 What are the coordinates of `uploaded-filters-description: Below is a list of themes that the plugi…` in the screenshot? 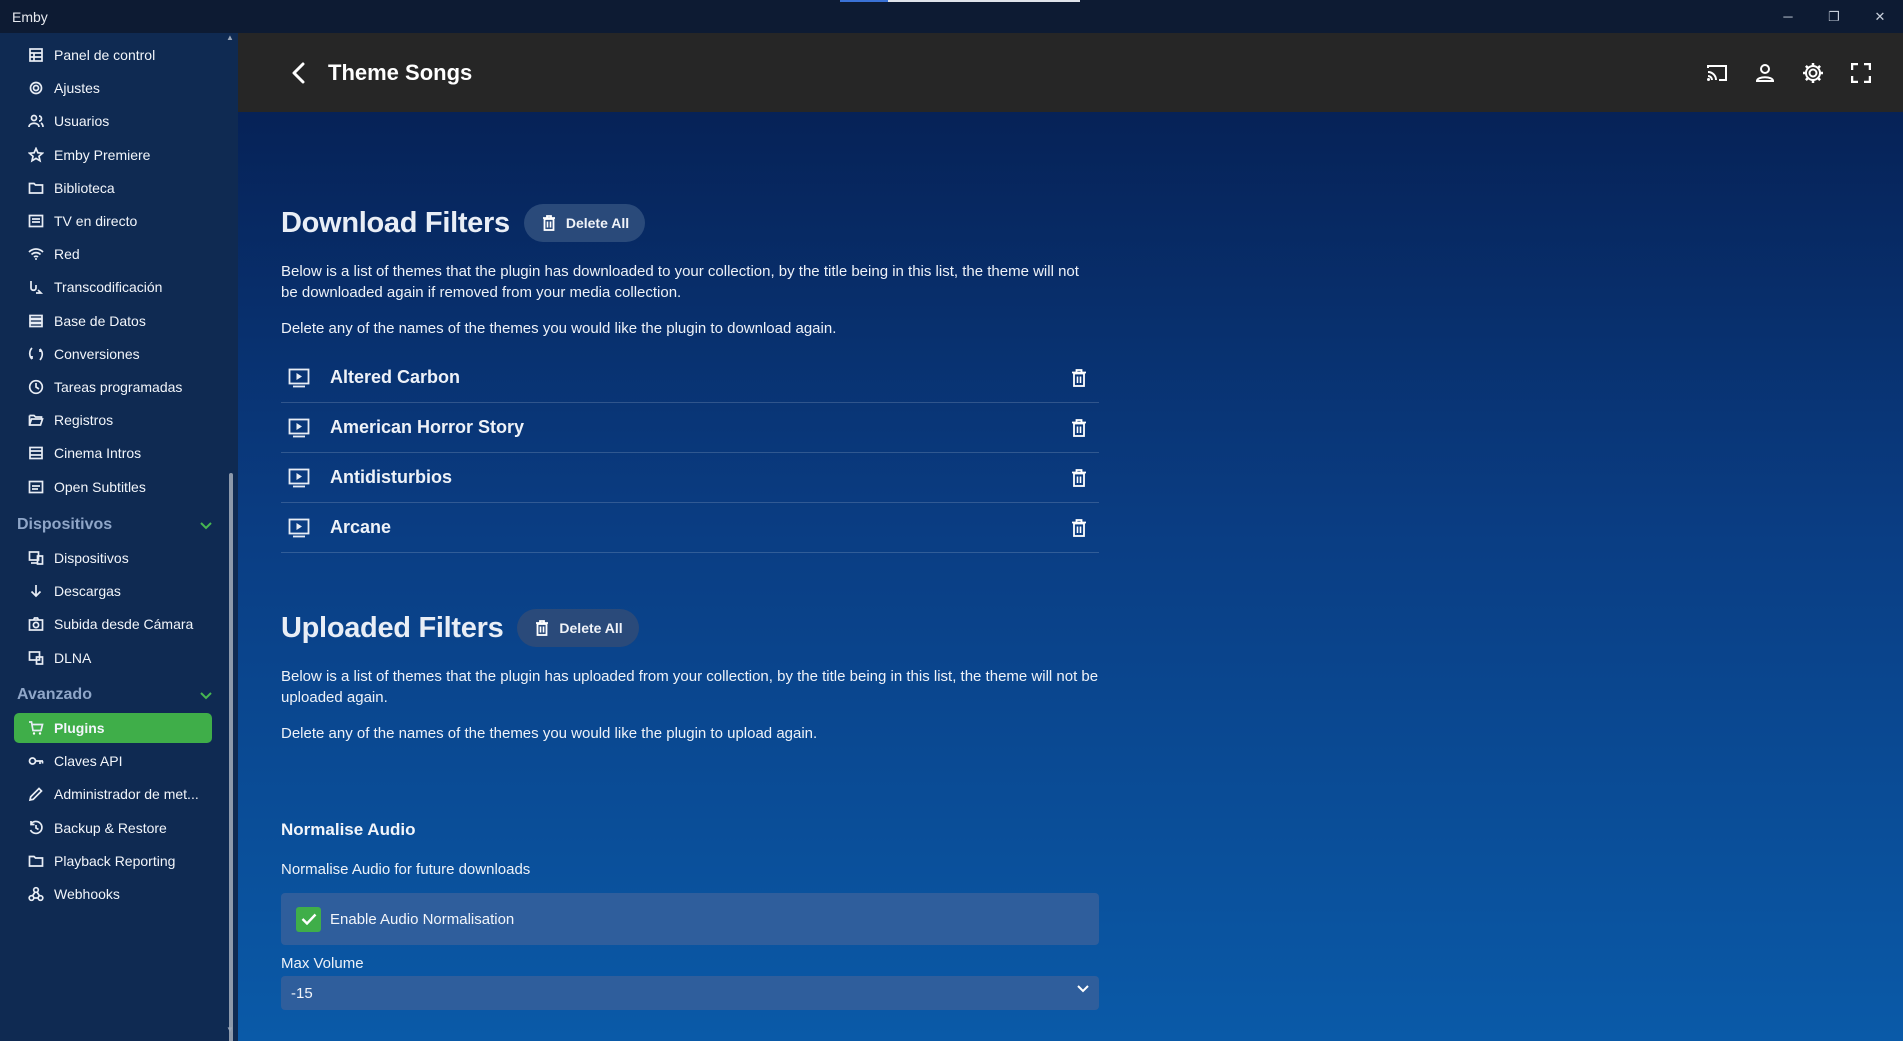 It's located at (690, 687).